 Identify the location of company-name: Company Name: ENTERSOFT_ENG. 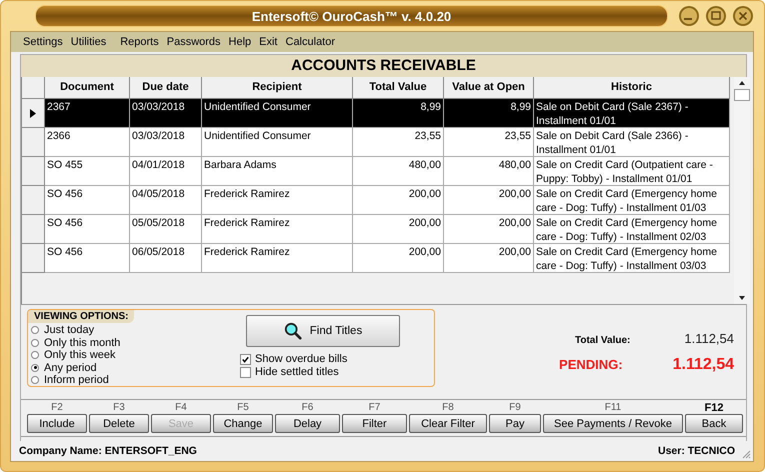
(108, 451).